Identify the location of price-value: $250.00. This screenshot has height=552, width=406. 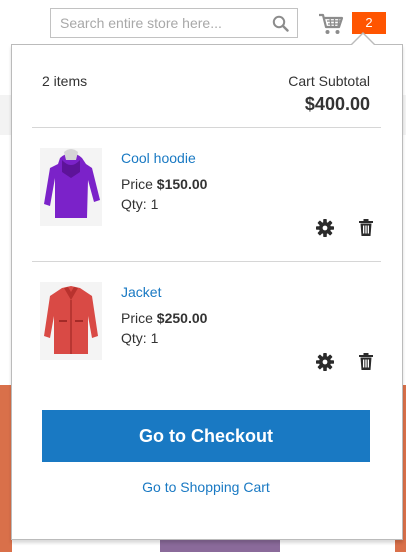
(182, 318).